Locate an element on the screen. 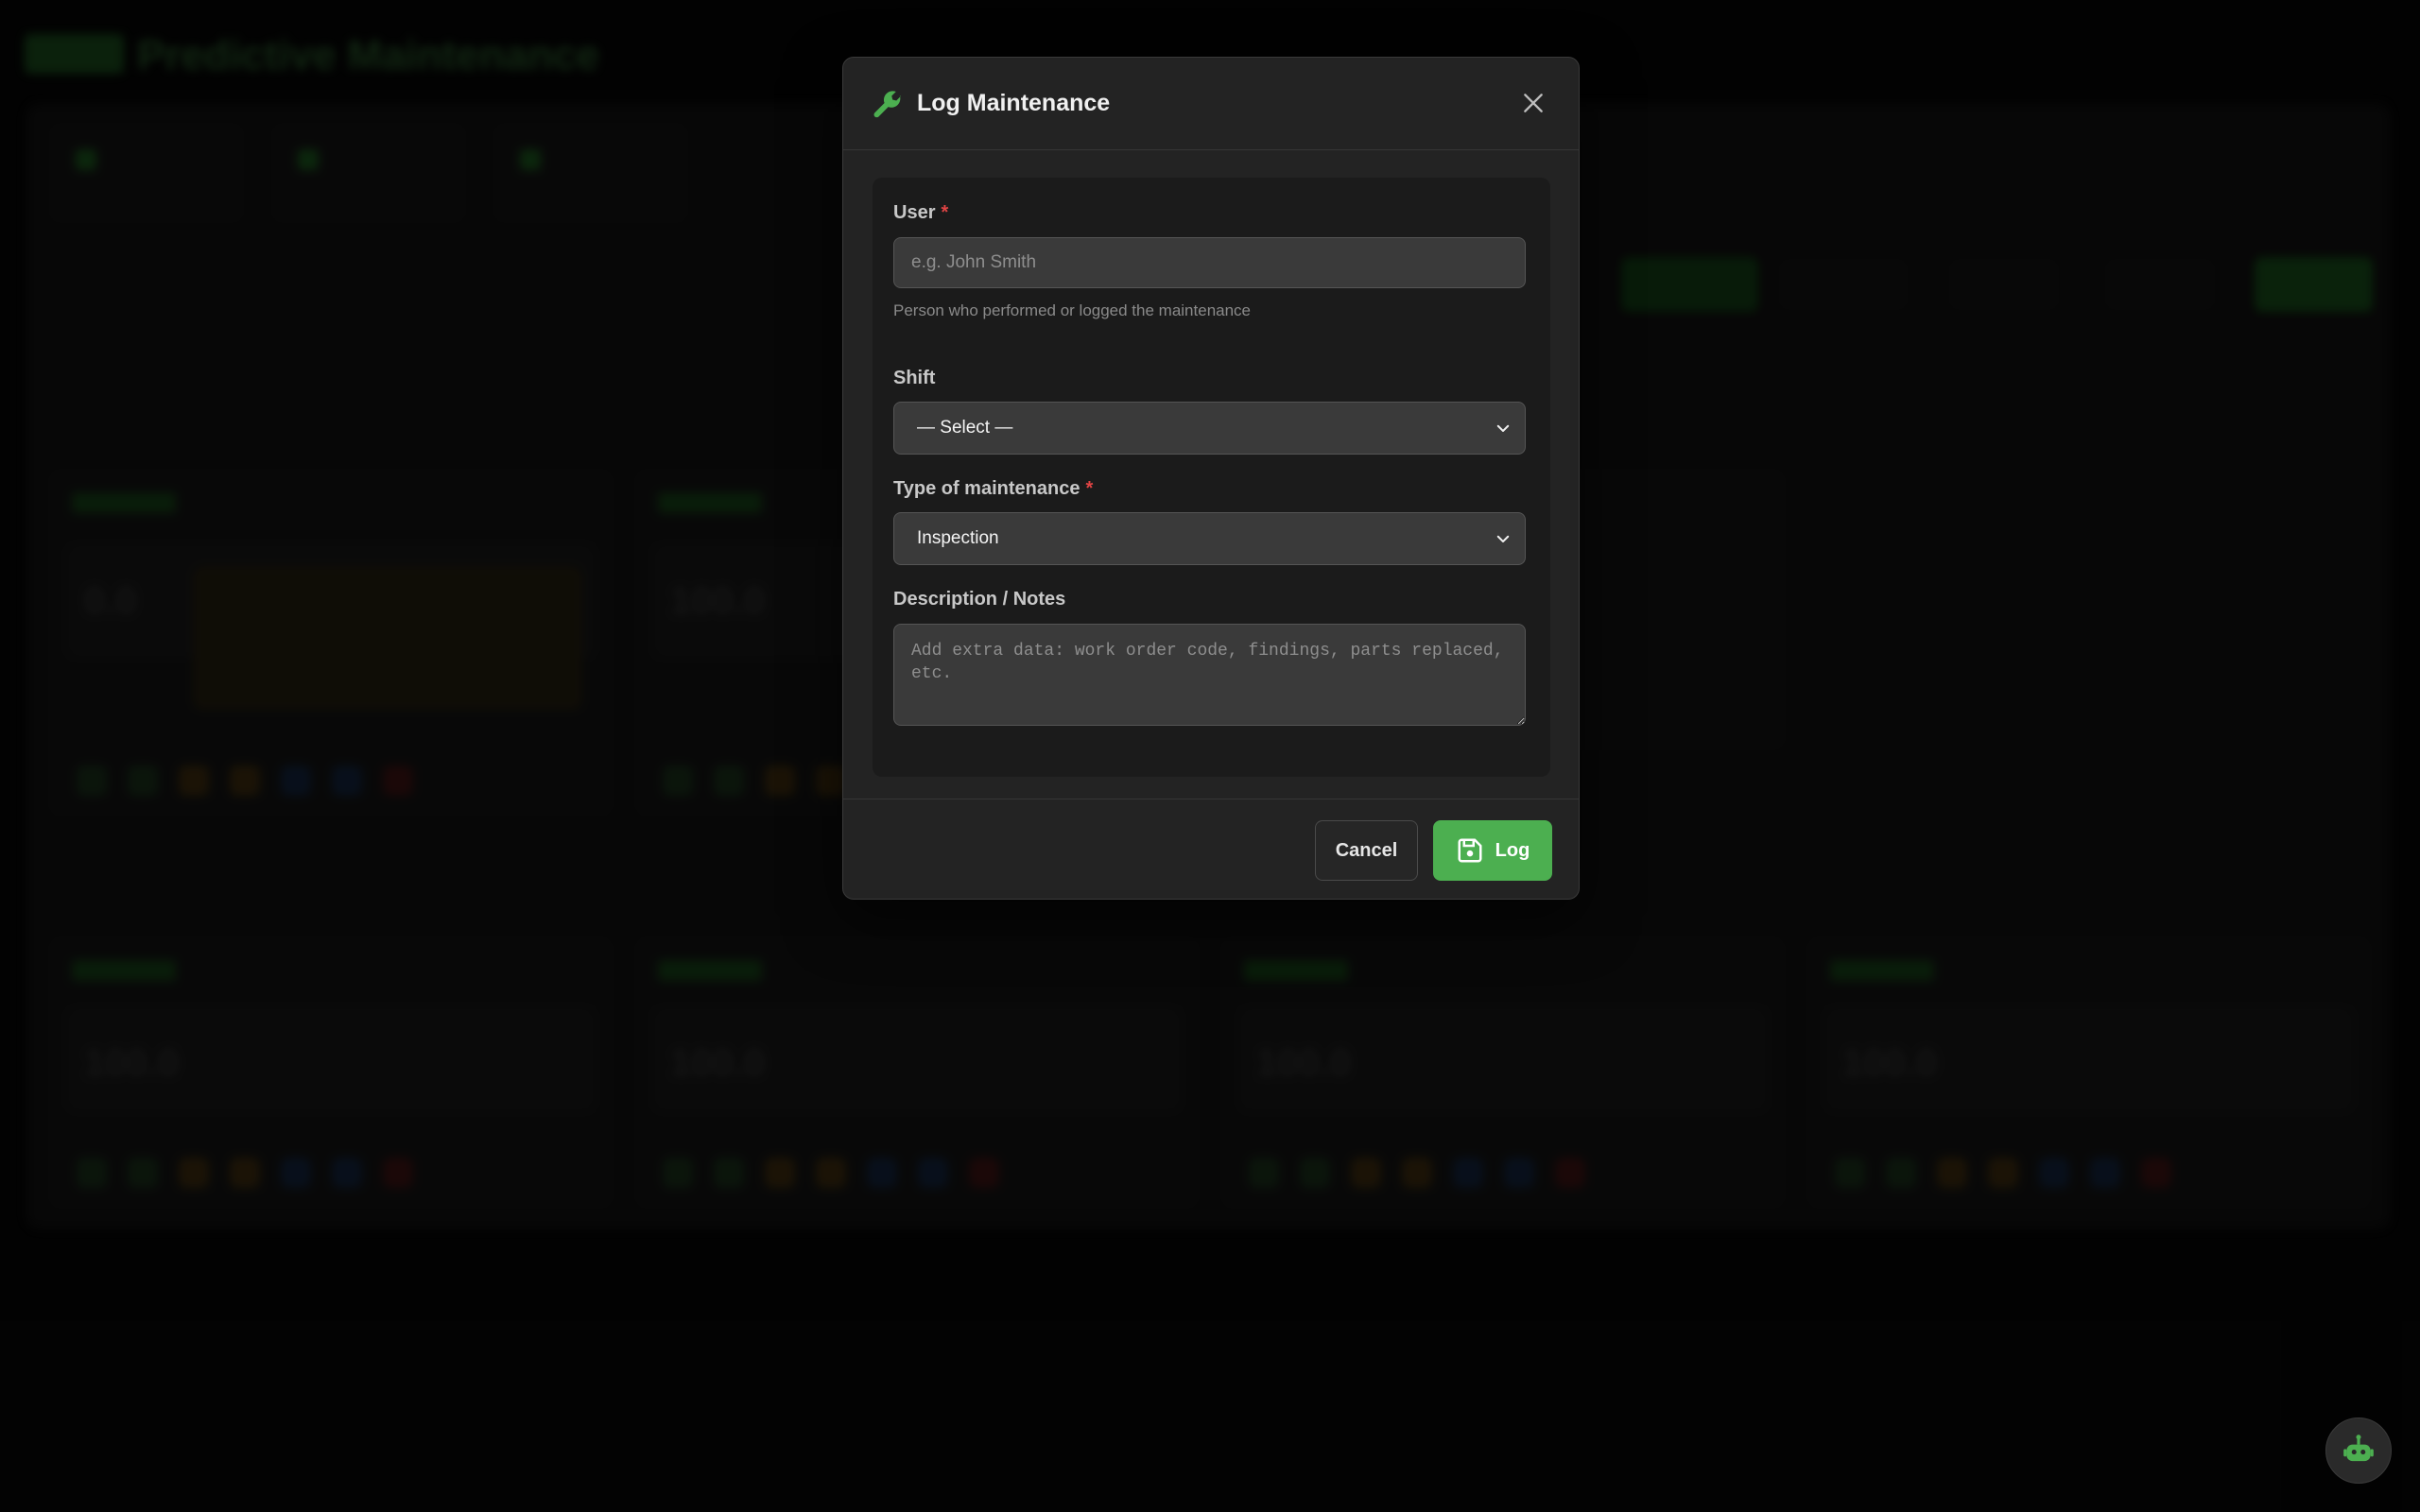 The width and height of the screenshot is (2420, 1512). assistant-button is located at coordinates (2359, 1451).